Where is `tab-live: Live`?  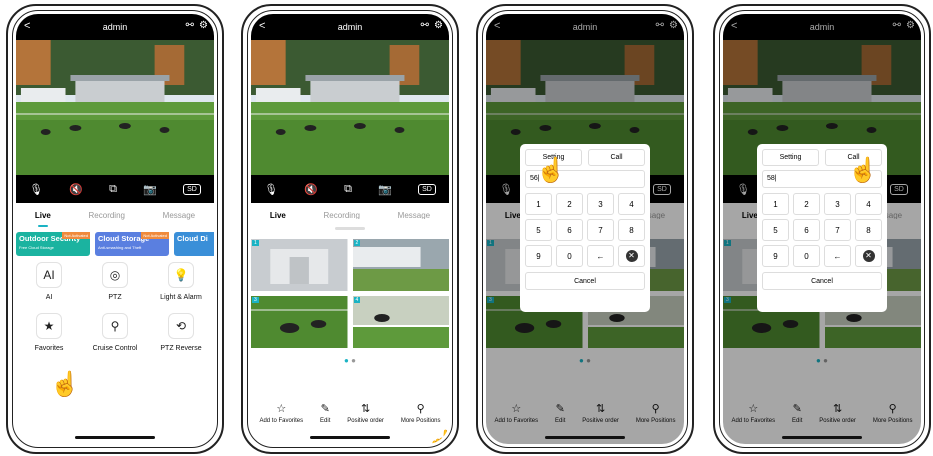 tab-live: Live is located at coordinates (43, 217).